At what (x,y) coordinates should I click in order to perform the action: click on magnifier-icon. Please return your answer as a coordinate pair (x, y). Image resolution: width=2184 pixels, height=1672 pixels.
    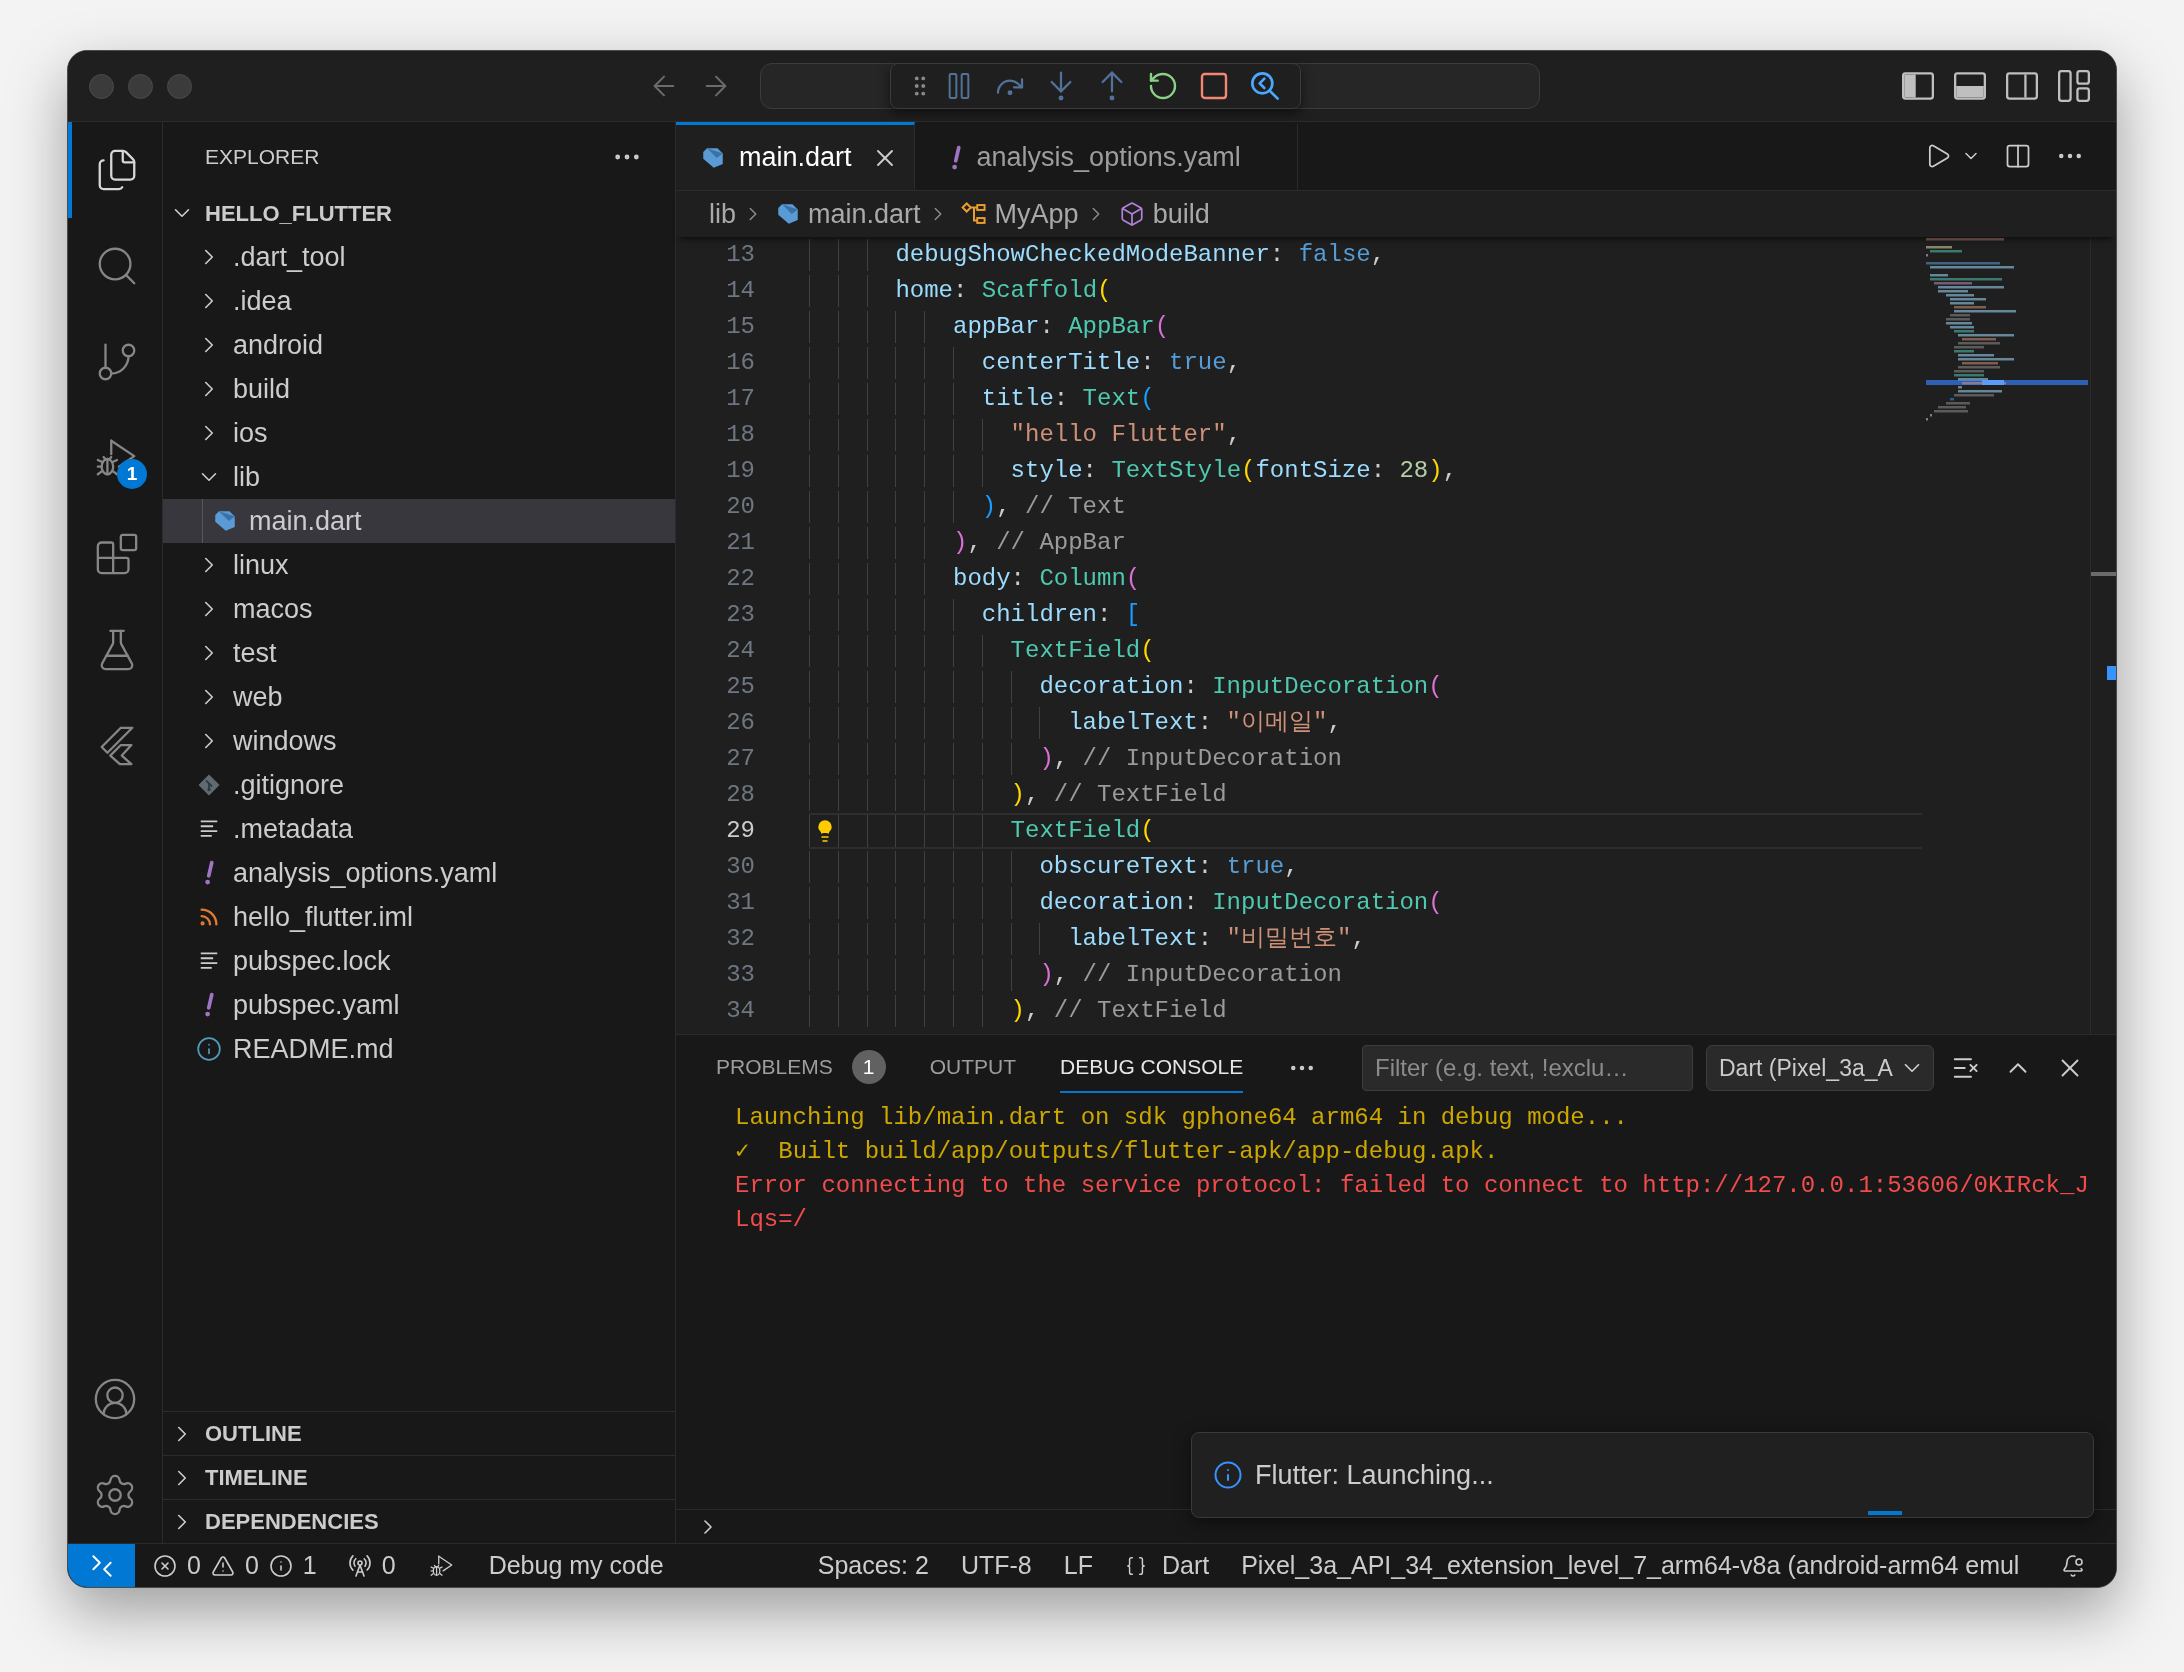
    Looking at the image, I should click on (1265, 86).